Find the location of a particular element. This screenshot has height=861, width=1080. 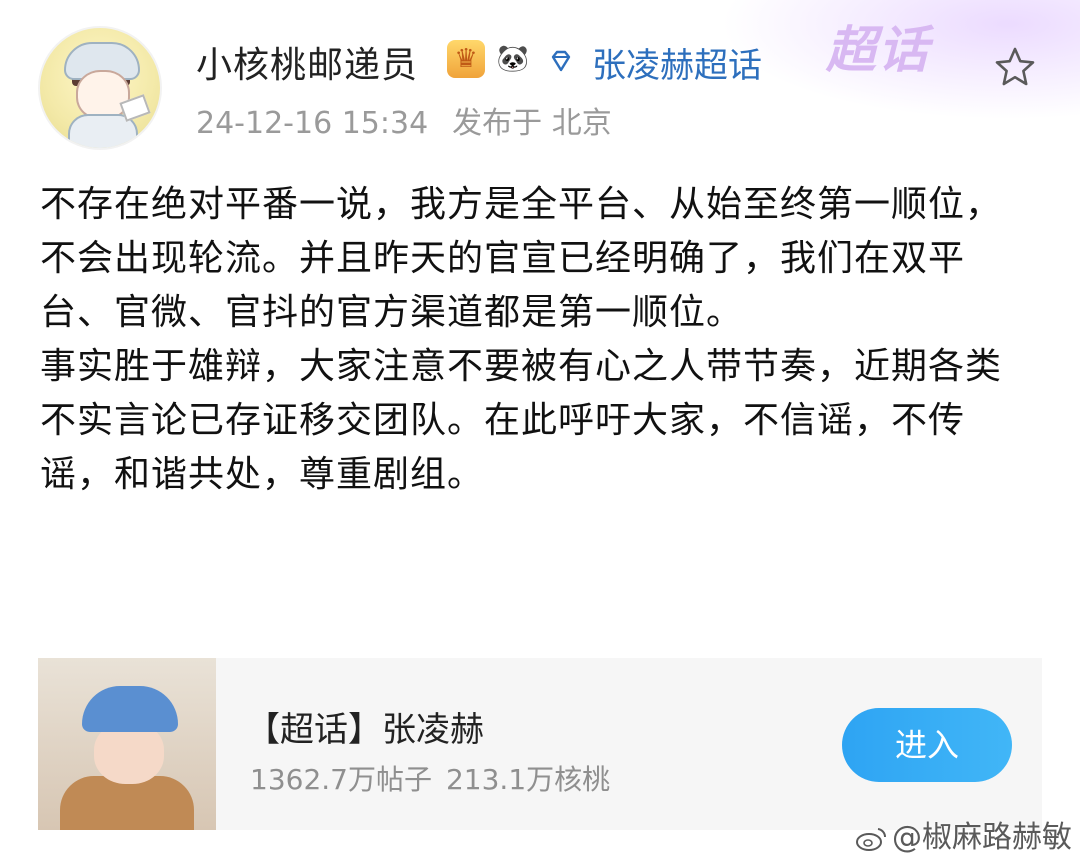

panda-icon: 🐼 is located at coordinates (513, 59).